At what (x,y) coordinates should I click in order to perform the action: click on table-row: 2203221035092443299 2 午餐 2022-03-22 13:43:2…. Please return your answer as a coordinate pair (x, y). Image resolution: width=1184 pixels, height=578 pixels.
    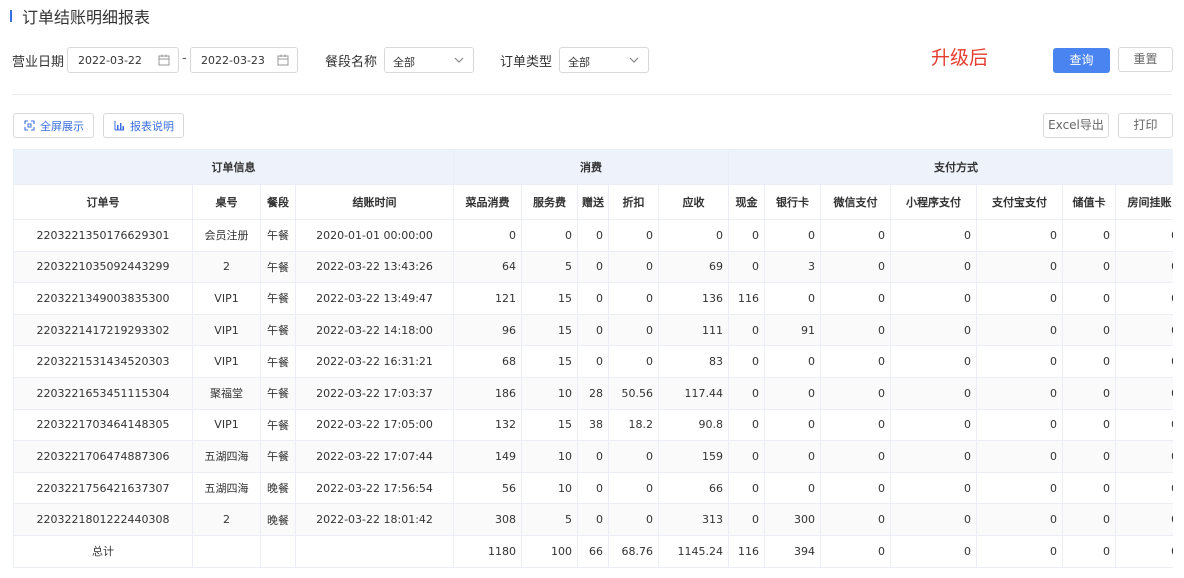
    Looking at the image, I should click on (593, 267).